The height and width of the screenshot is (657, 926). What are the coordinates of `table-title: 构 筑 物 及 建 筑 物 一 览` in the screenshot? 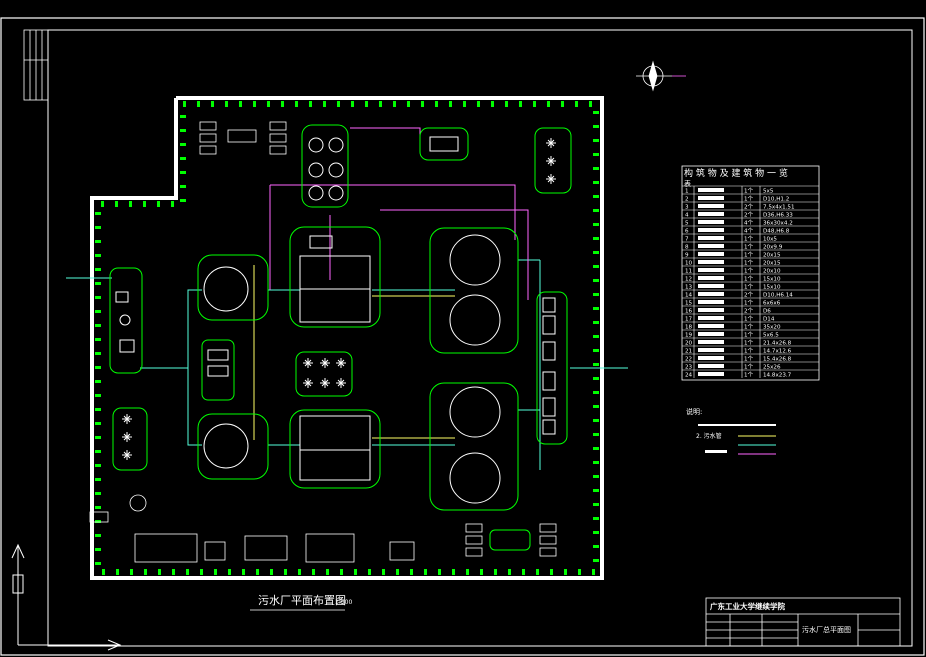 It's located at (736, 173).